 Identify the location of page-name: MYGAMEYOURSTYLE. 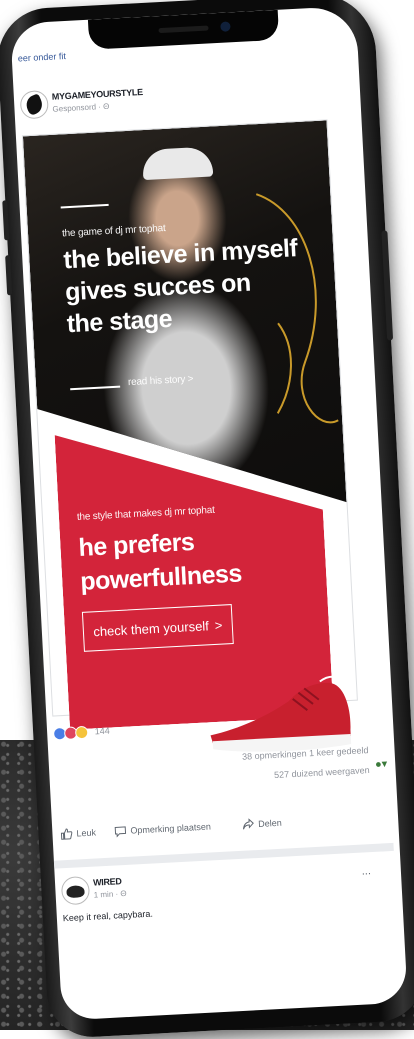
(97, 94).